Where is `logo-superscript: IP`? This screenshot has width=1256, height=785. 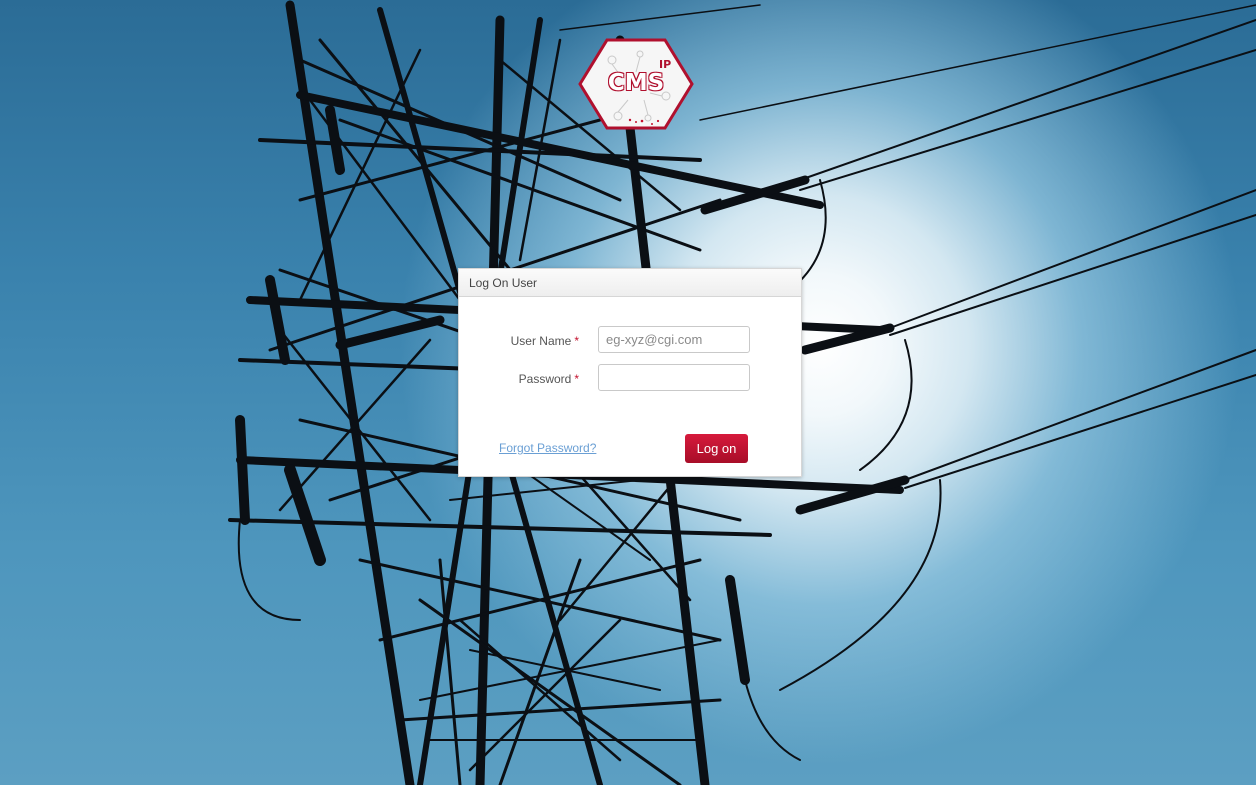 logo-superscript: IP is located at coordinates (665, 64).